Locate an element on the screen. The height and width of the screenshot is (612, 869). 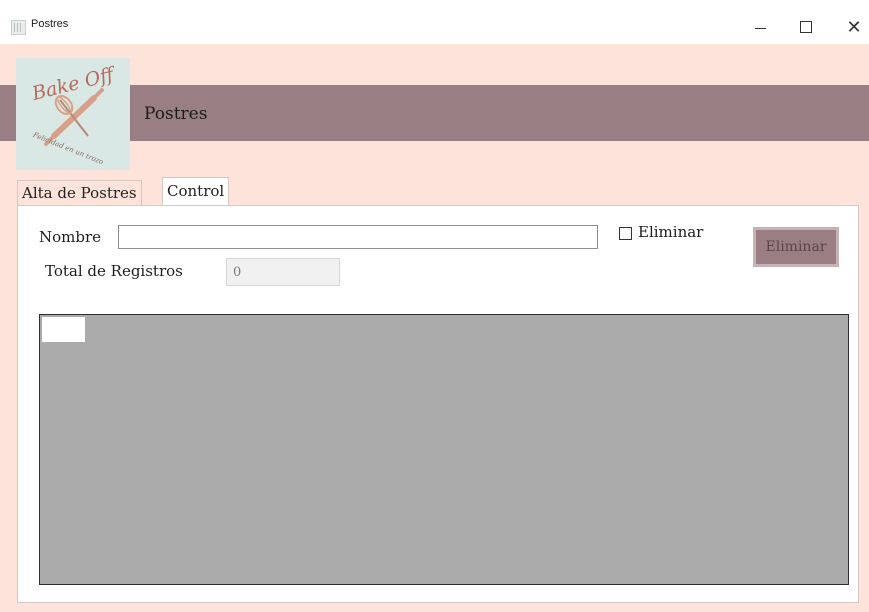
logo-tagline: Felicidad en un trozo is located at coordinates (67, 148).